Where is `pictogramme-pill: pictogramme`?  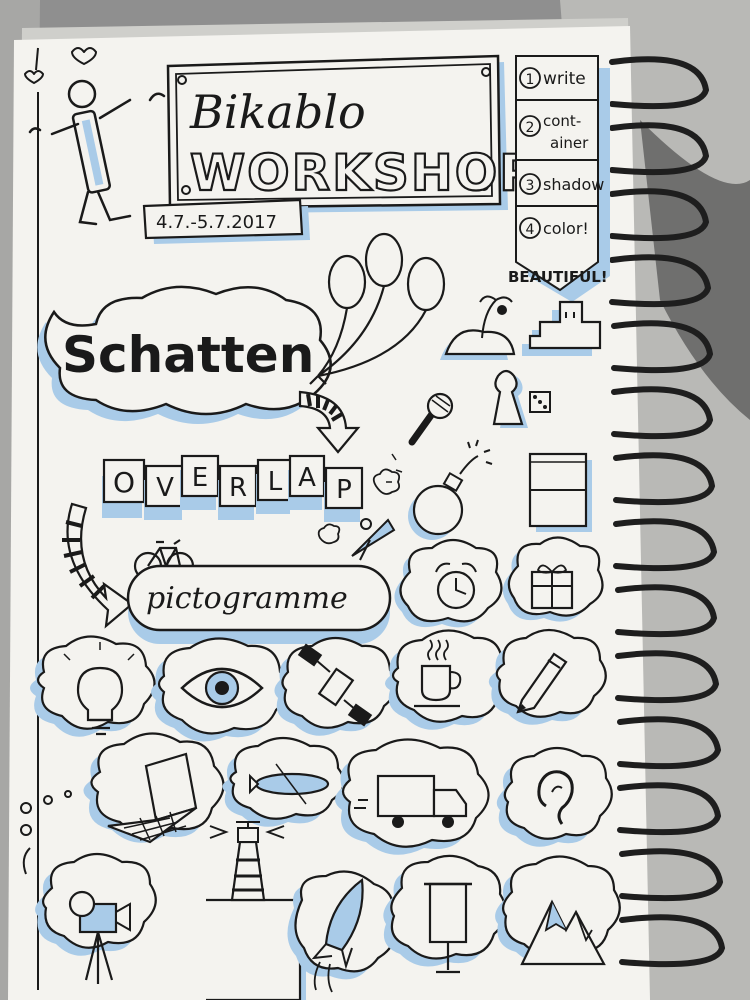
pictogramme-pill: pictogramme is located at coordinates (259, 604).